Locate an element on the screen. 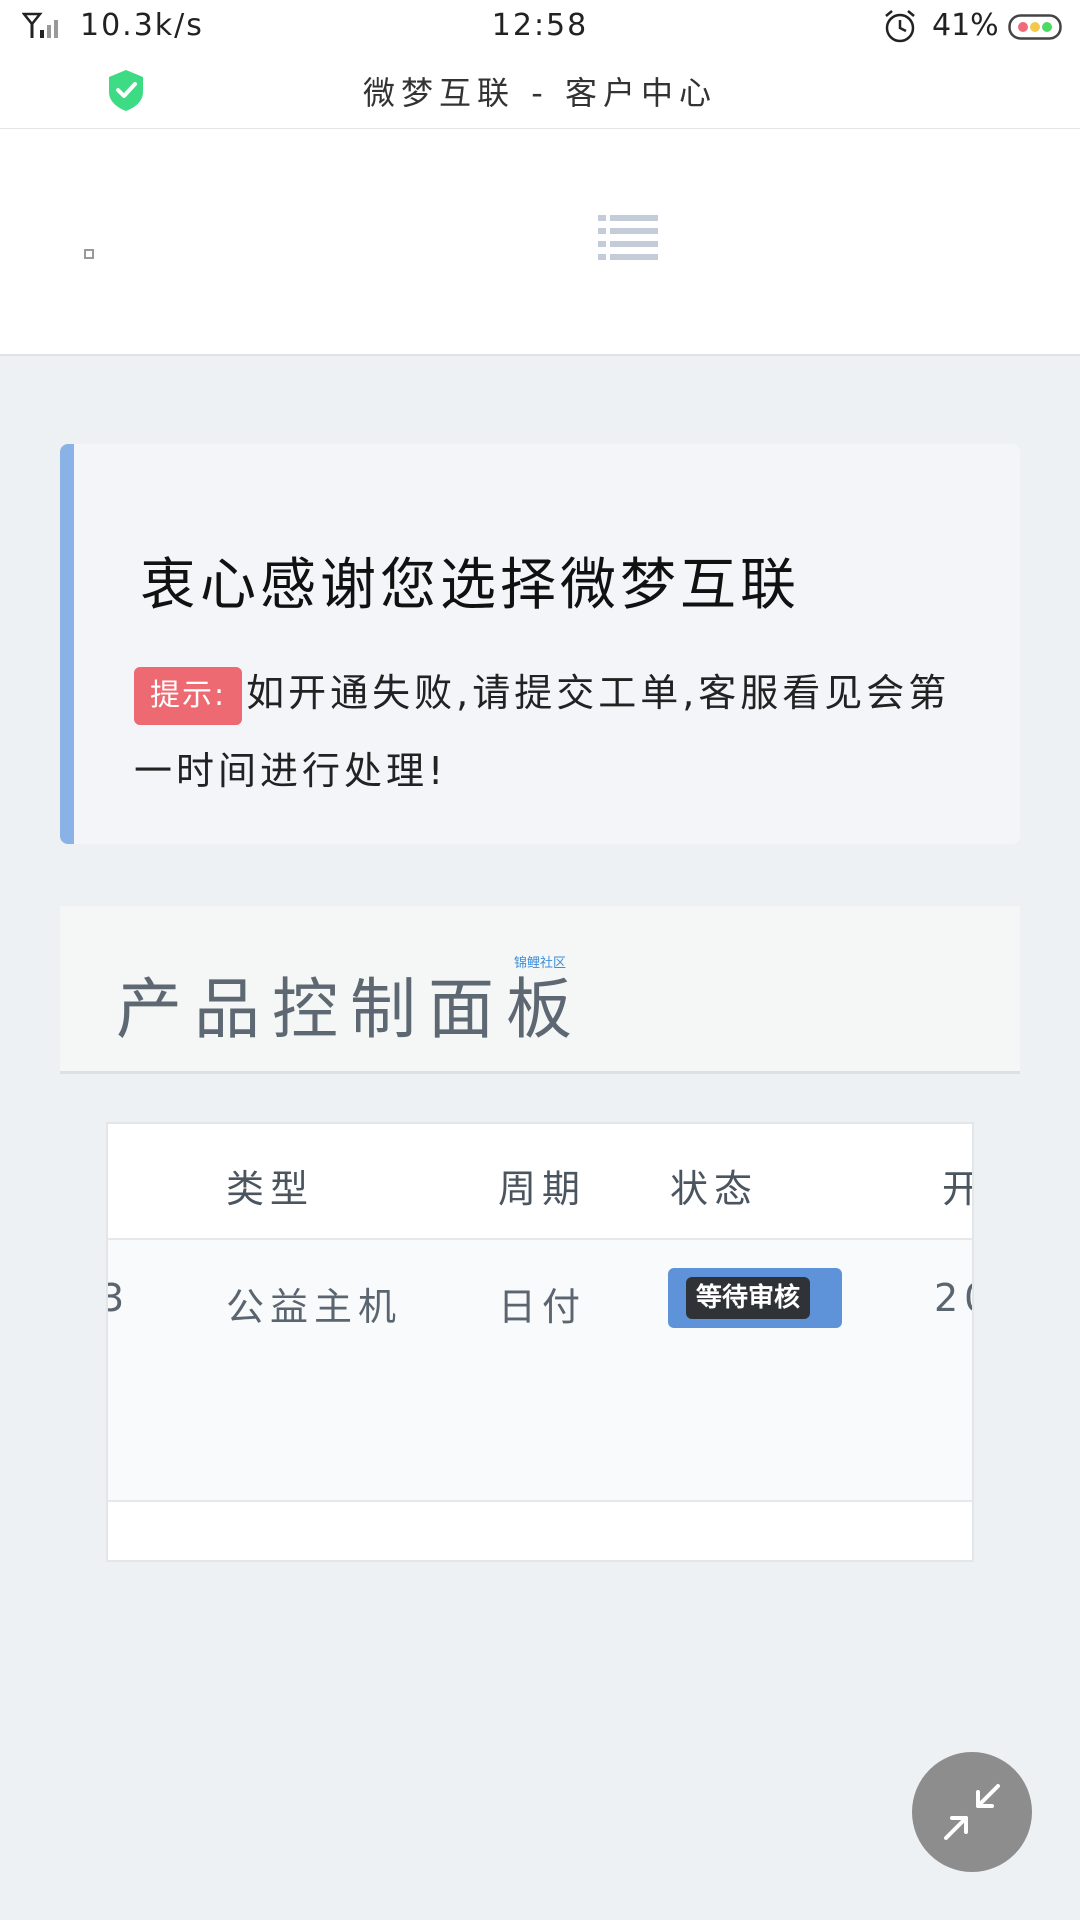  clock: 12:58 is located at coordinates (540, 25).